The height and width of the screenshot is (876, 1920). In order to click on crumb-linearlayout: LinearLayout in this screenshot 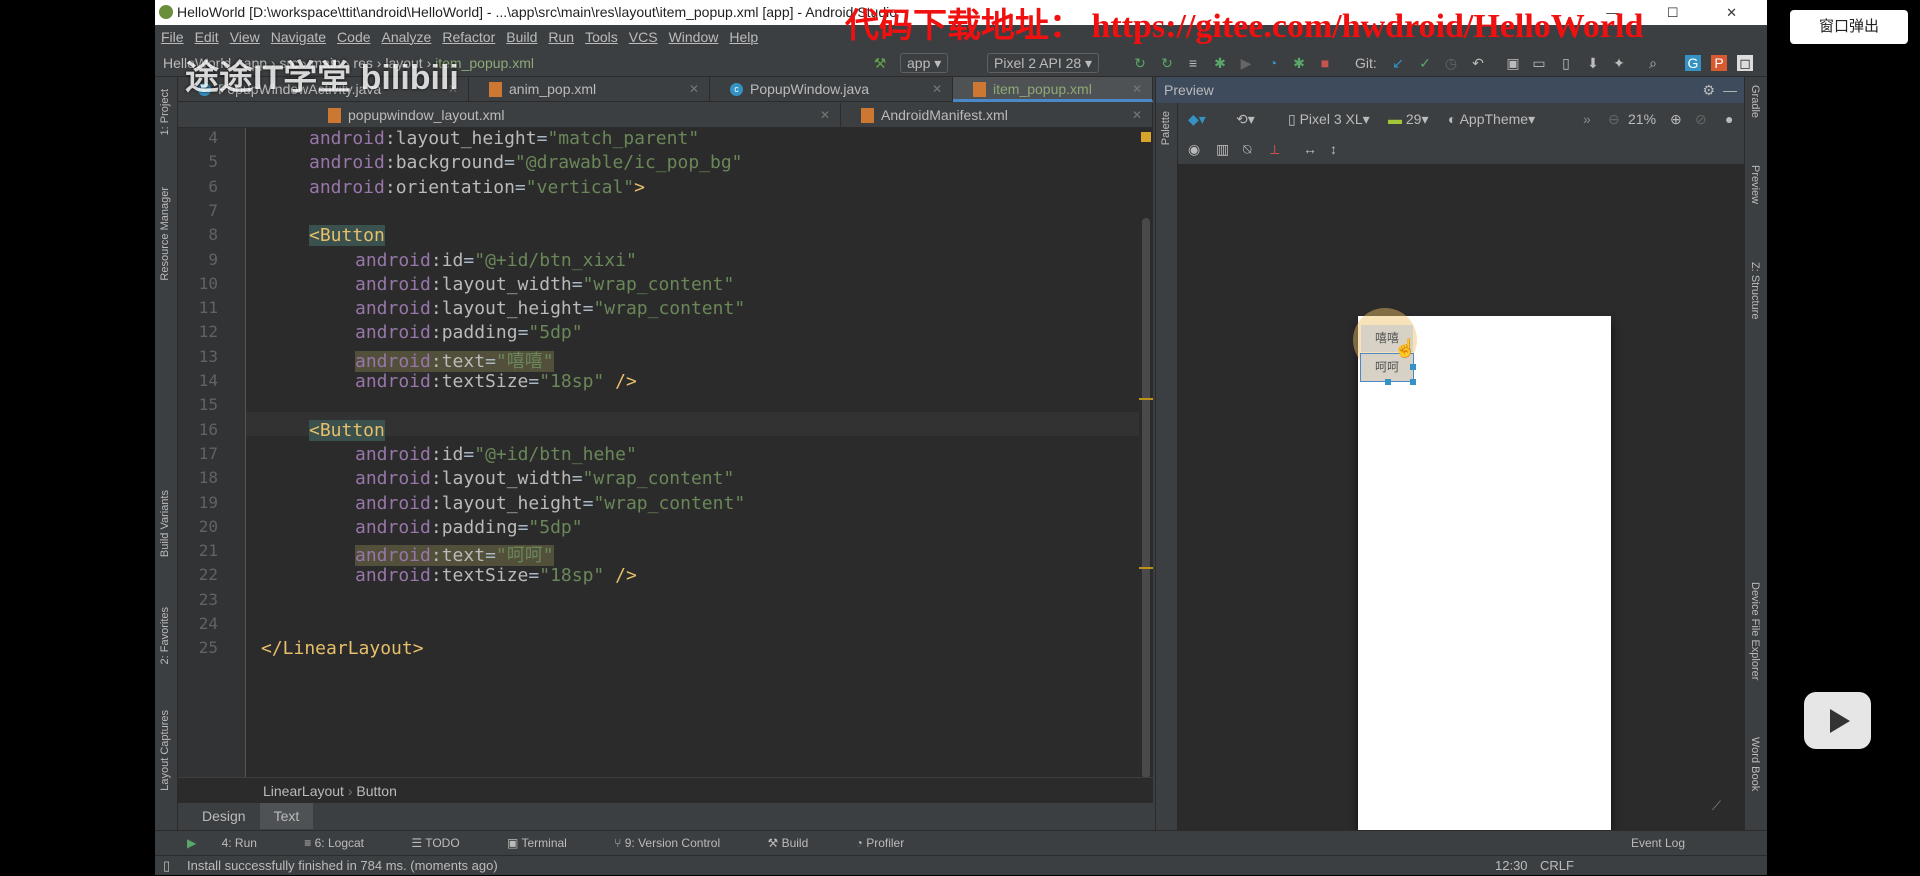, I will do `click(303, 791)`.